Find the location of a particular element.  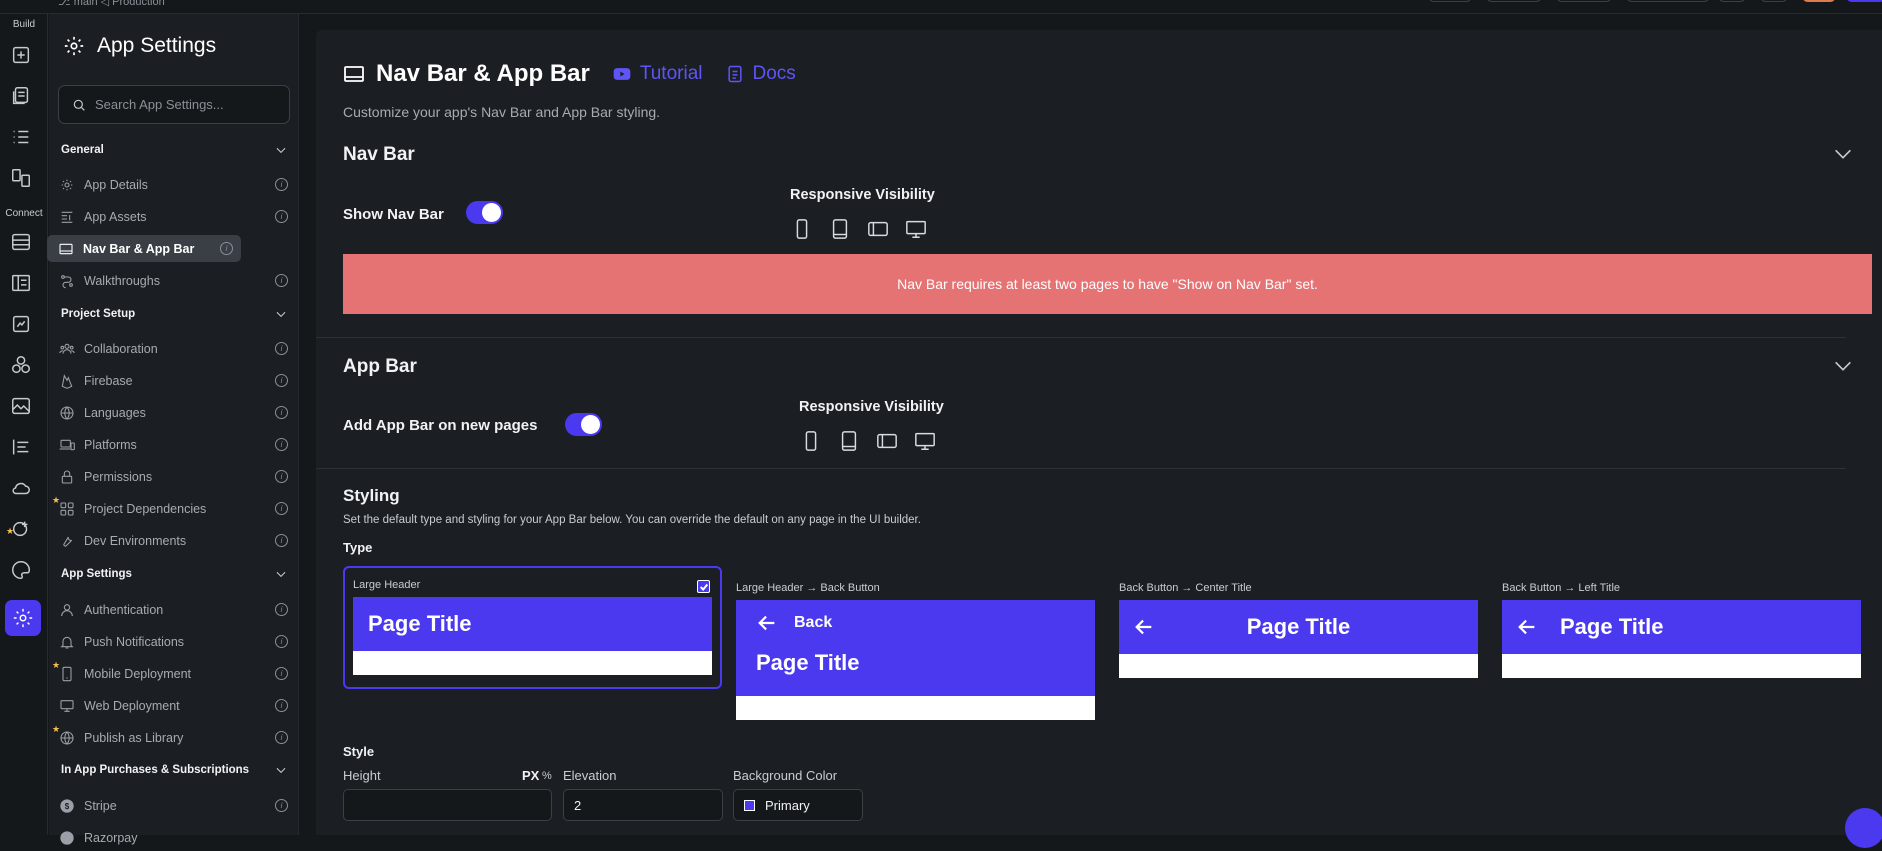

group-general: General is located at coordinates (174, 150).